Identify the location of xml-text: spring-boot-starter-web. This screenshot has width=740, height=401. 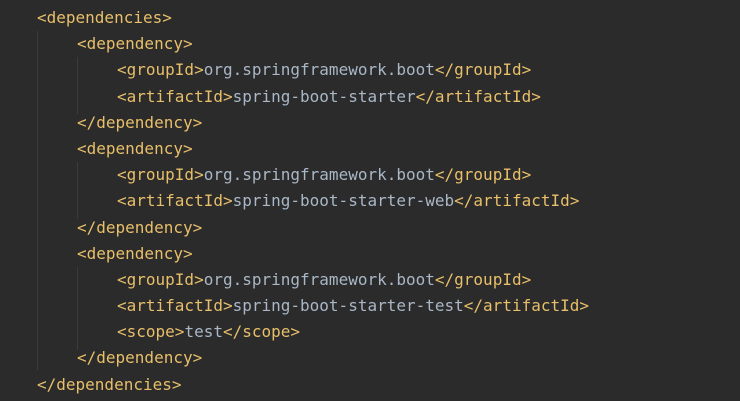
(343, 201).